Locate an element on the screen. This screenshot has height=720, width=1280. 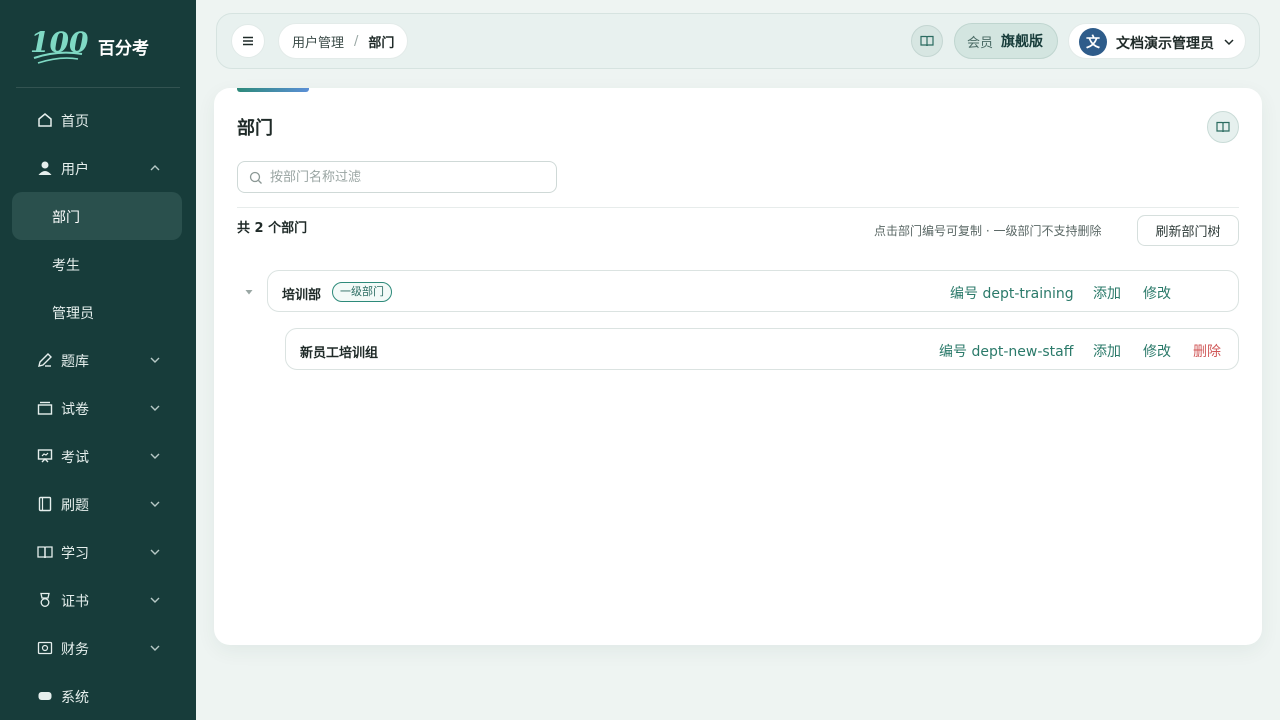
sidebar-item-finance: 财务 is located at coordinates (97, 648).